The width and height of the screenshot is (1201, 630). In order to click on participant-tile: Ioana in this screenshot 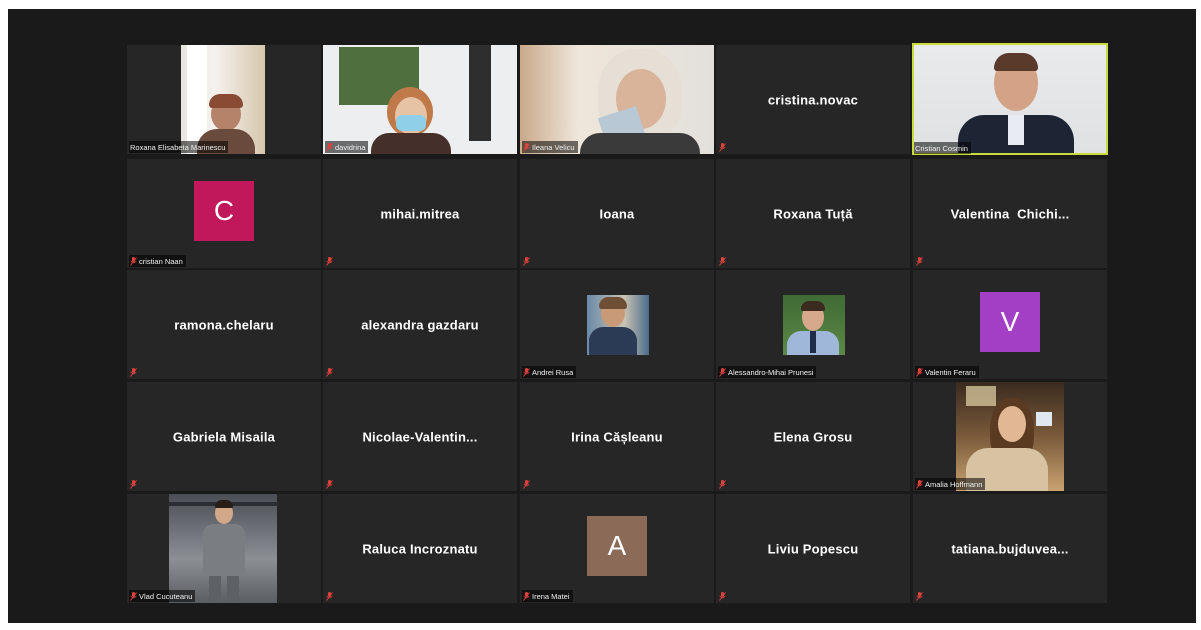, I will do `click(617, 213)`.